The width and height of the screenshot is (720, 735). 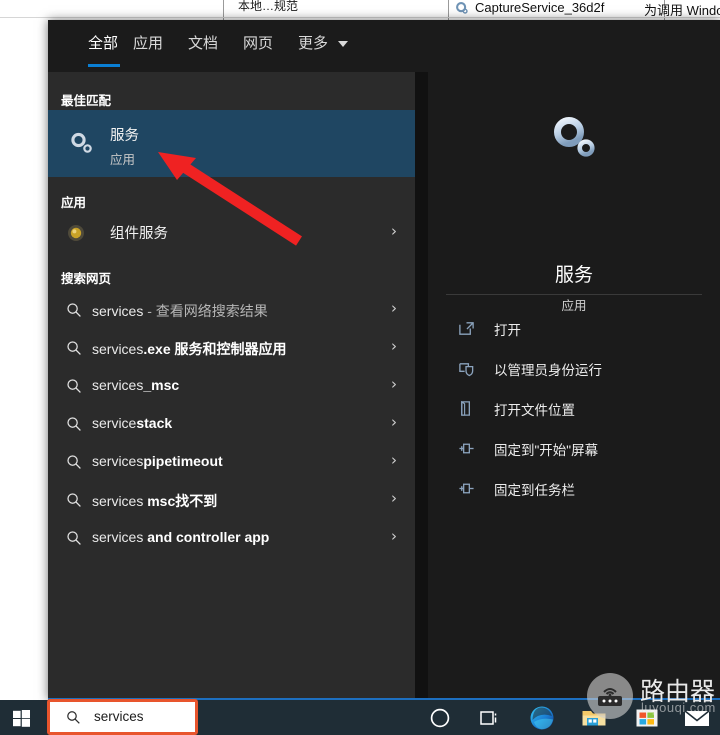 I want to click on watermark-subtitle: luyouqi.com, so click(x=678, y=707).